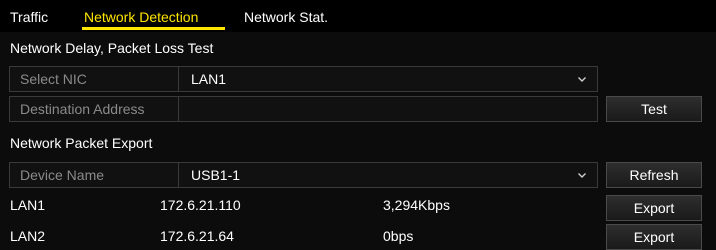 The width and height of the screenshot is (716, 250). I want to click on device-name-row: Device Name USB1-1, so click(303, 175).